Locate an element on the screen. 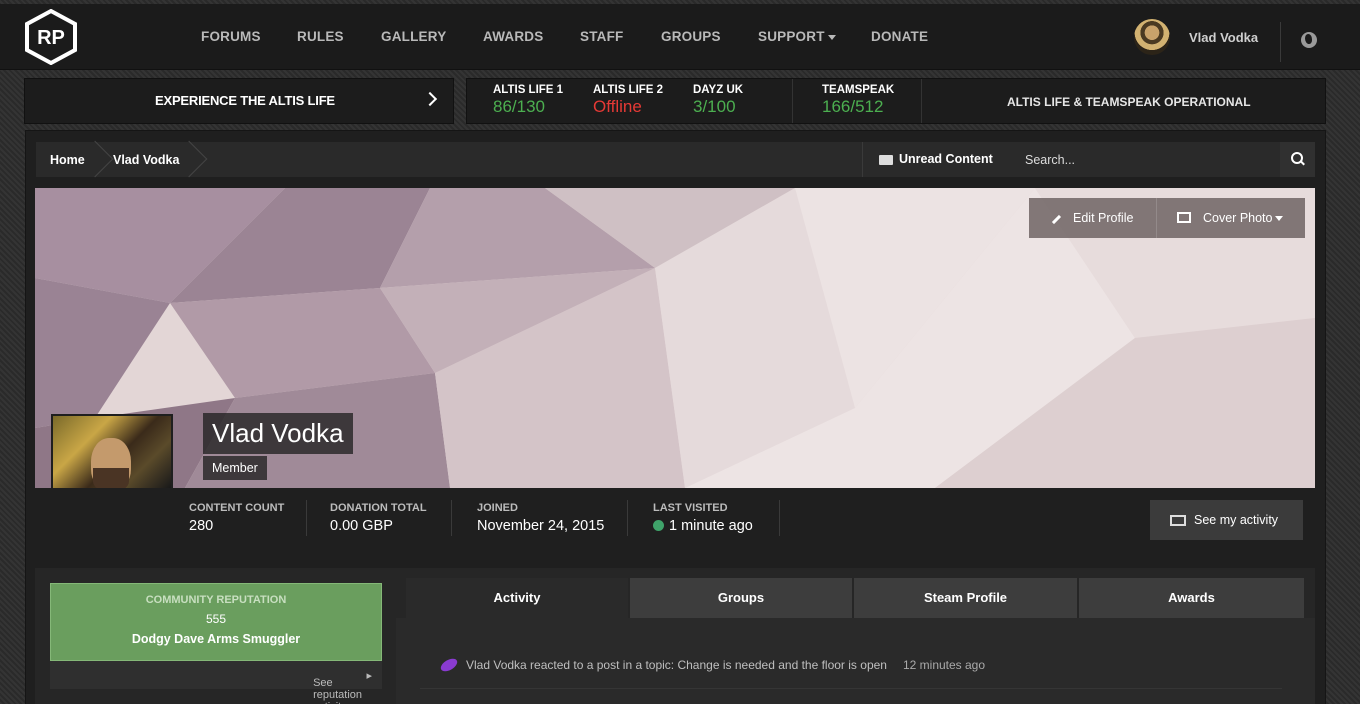  tab-activity: Activity is located at coordinates (517, 598).